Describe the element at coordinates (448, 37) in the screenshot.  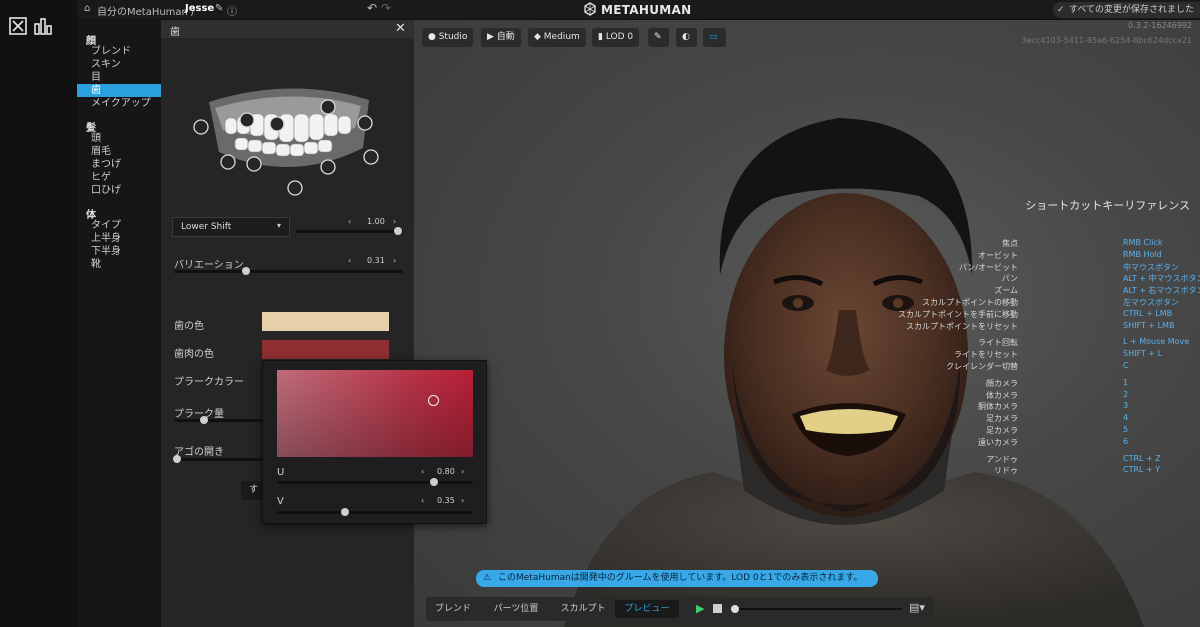
I see `studio-lighting-button: ● Studio` at that location.